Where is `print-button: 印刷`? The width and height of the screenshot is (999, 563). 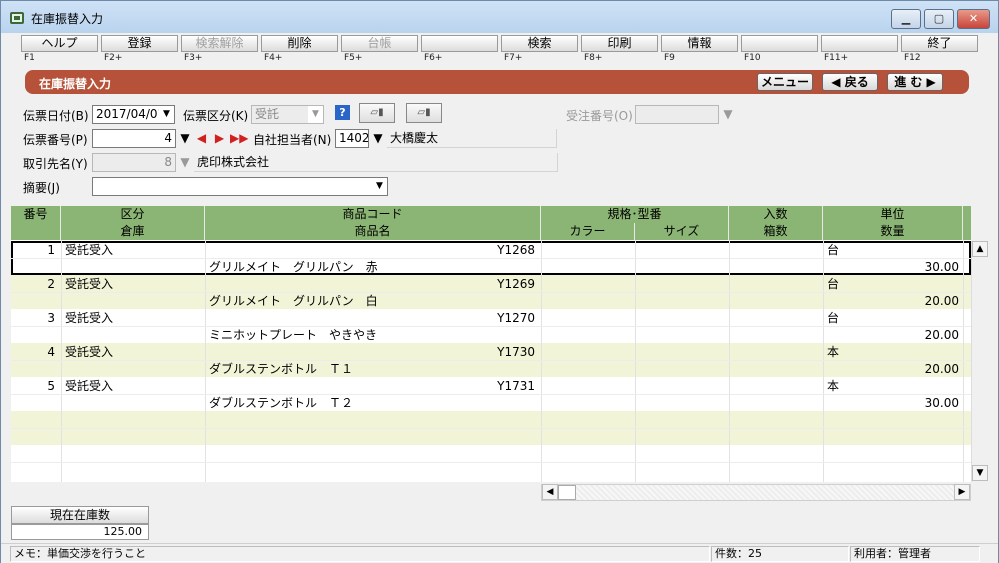 print-button: 印刷 is located at coordinates (619, 43).